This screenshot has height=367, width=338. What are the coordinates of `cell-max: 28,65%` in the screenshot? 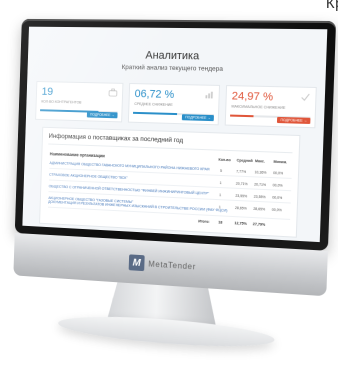 It's located at (259, 209).